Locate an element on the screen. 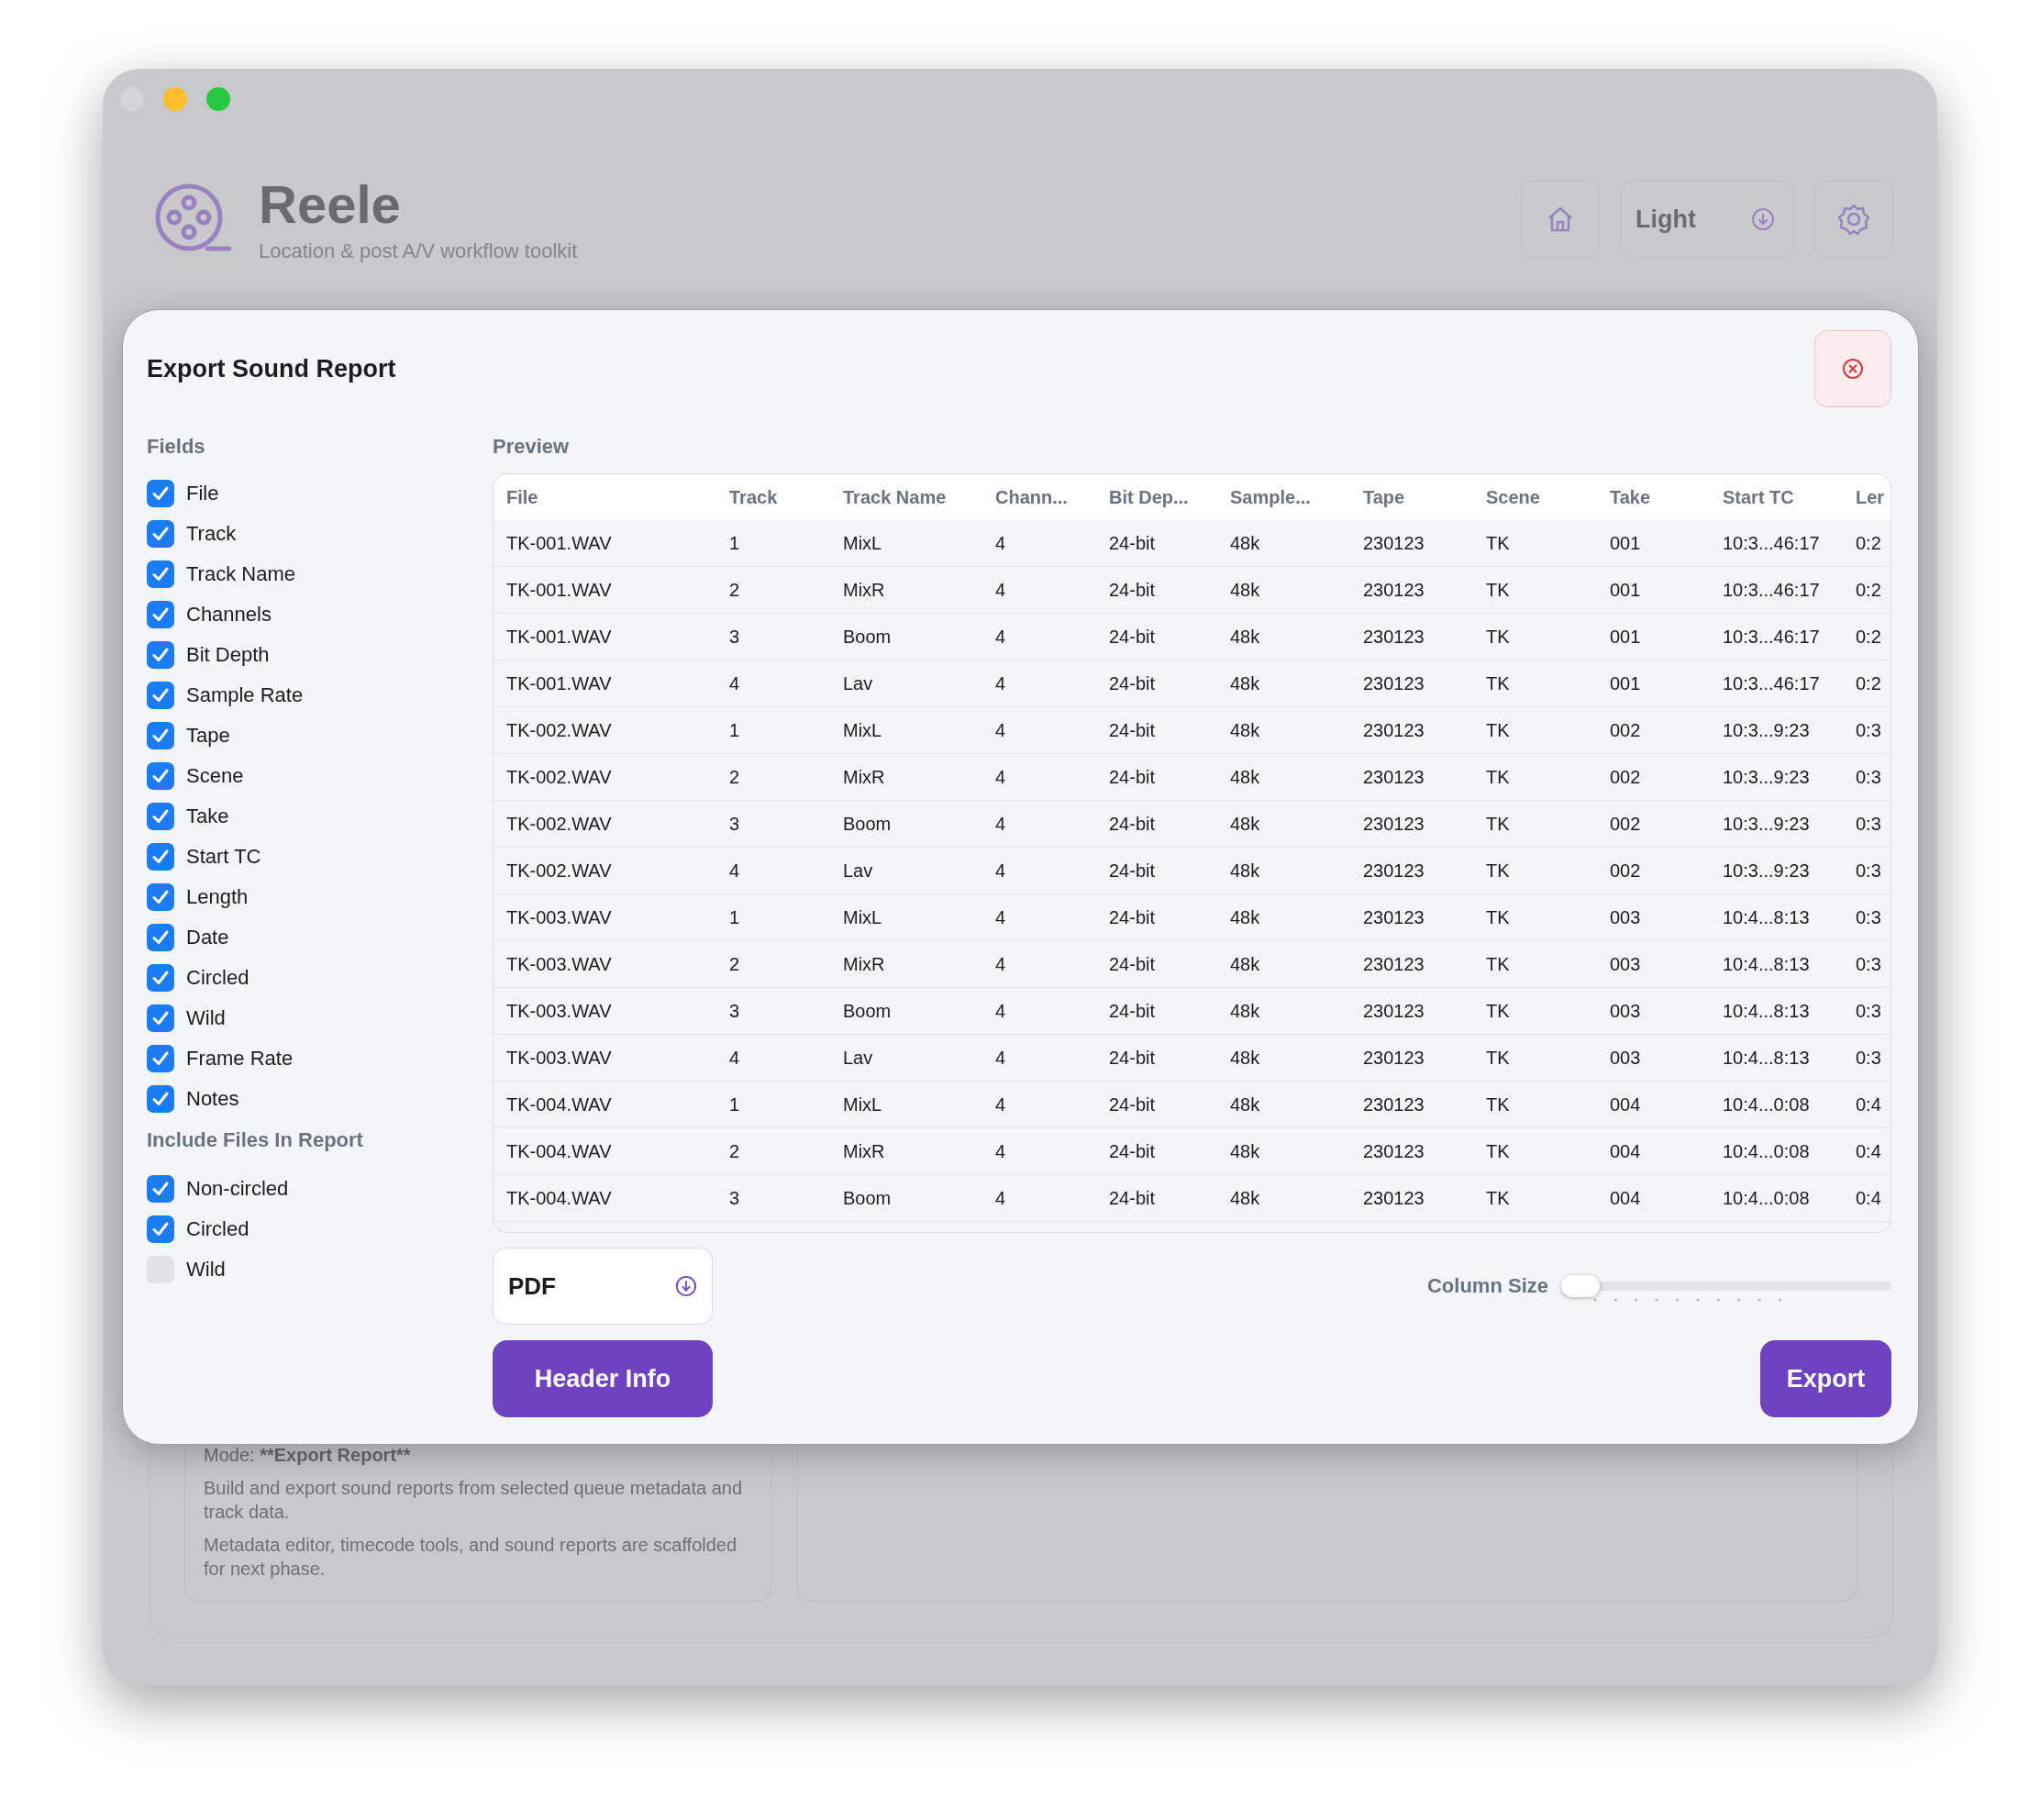 Image resolution: width=2040 pixels, height=1820 pixels. checkbox-label: Frame Rate is located at coordinates (240, 1059).